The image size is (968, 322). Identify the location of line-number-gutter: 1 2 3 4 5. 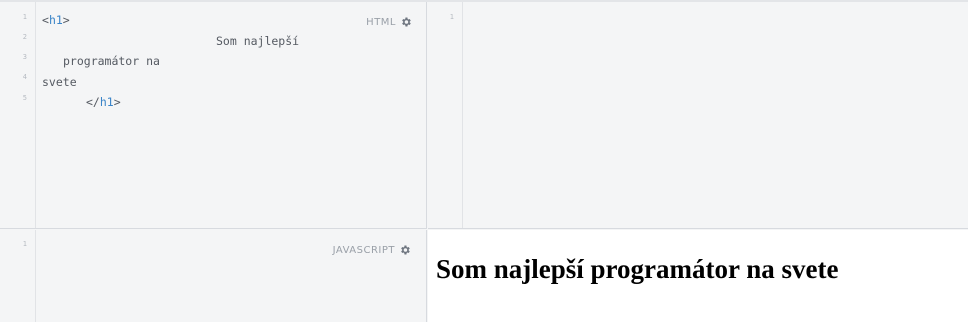
(18, 115).